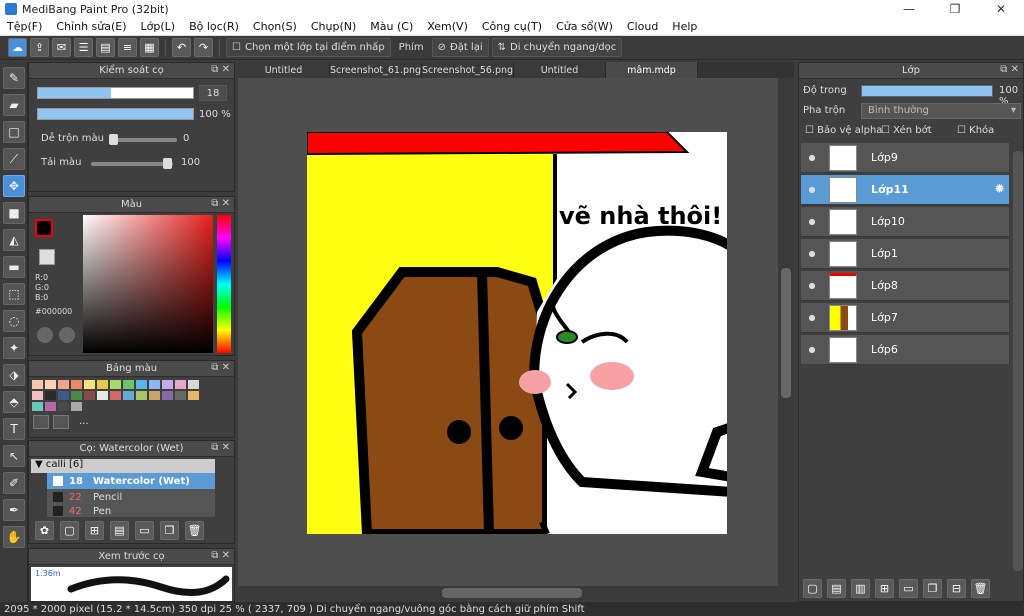  Describe the element at coordinates (812, 588) in the screenshot. I see `new-layer-icon: ▢` at that location.